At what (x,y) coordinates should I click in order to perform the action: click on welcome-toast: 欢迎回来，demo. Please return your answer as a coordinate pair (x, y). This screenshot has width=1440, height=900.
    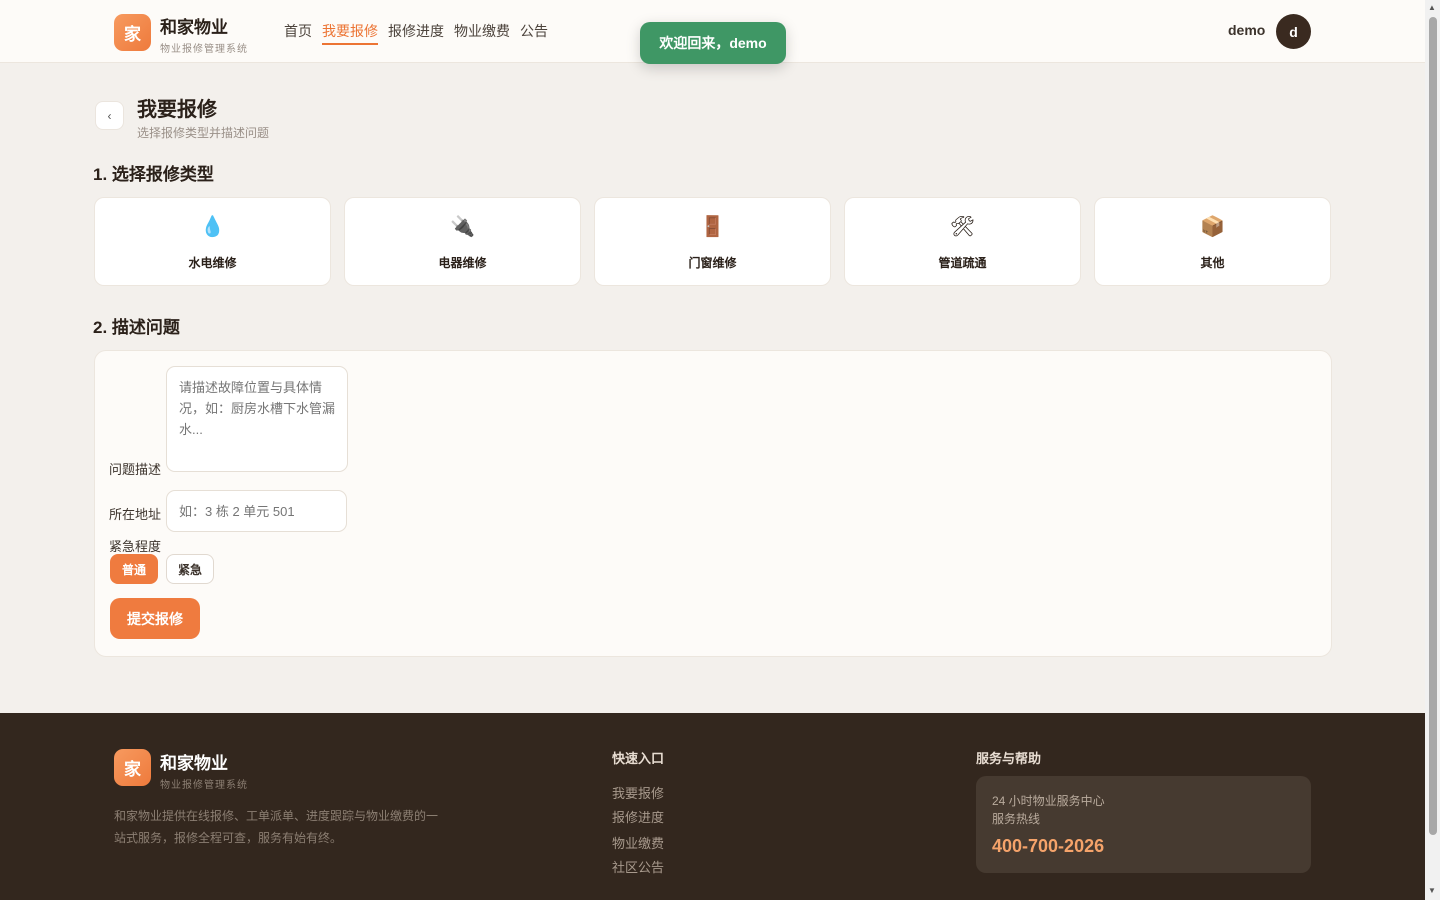
    Looking at the image, I should click on (713, 43).